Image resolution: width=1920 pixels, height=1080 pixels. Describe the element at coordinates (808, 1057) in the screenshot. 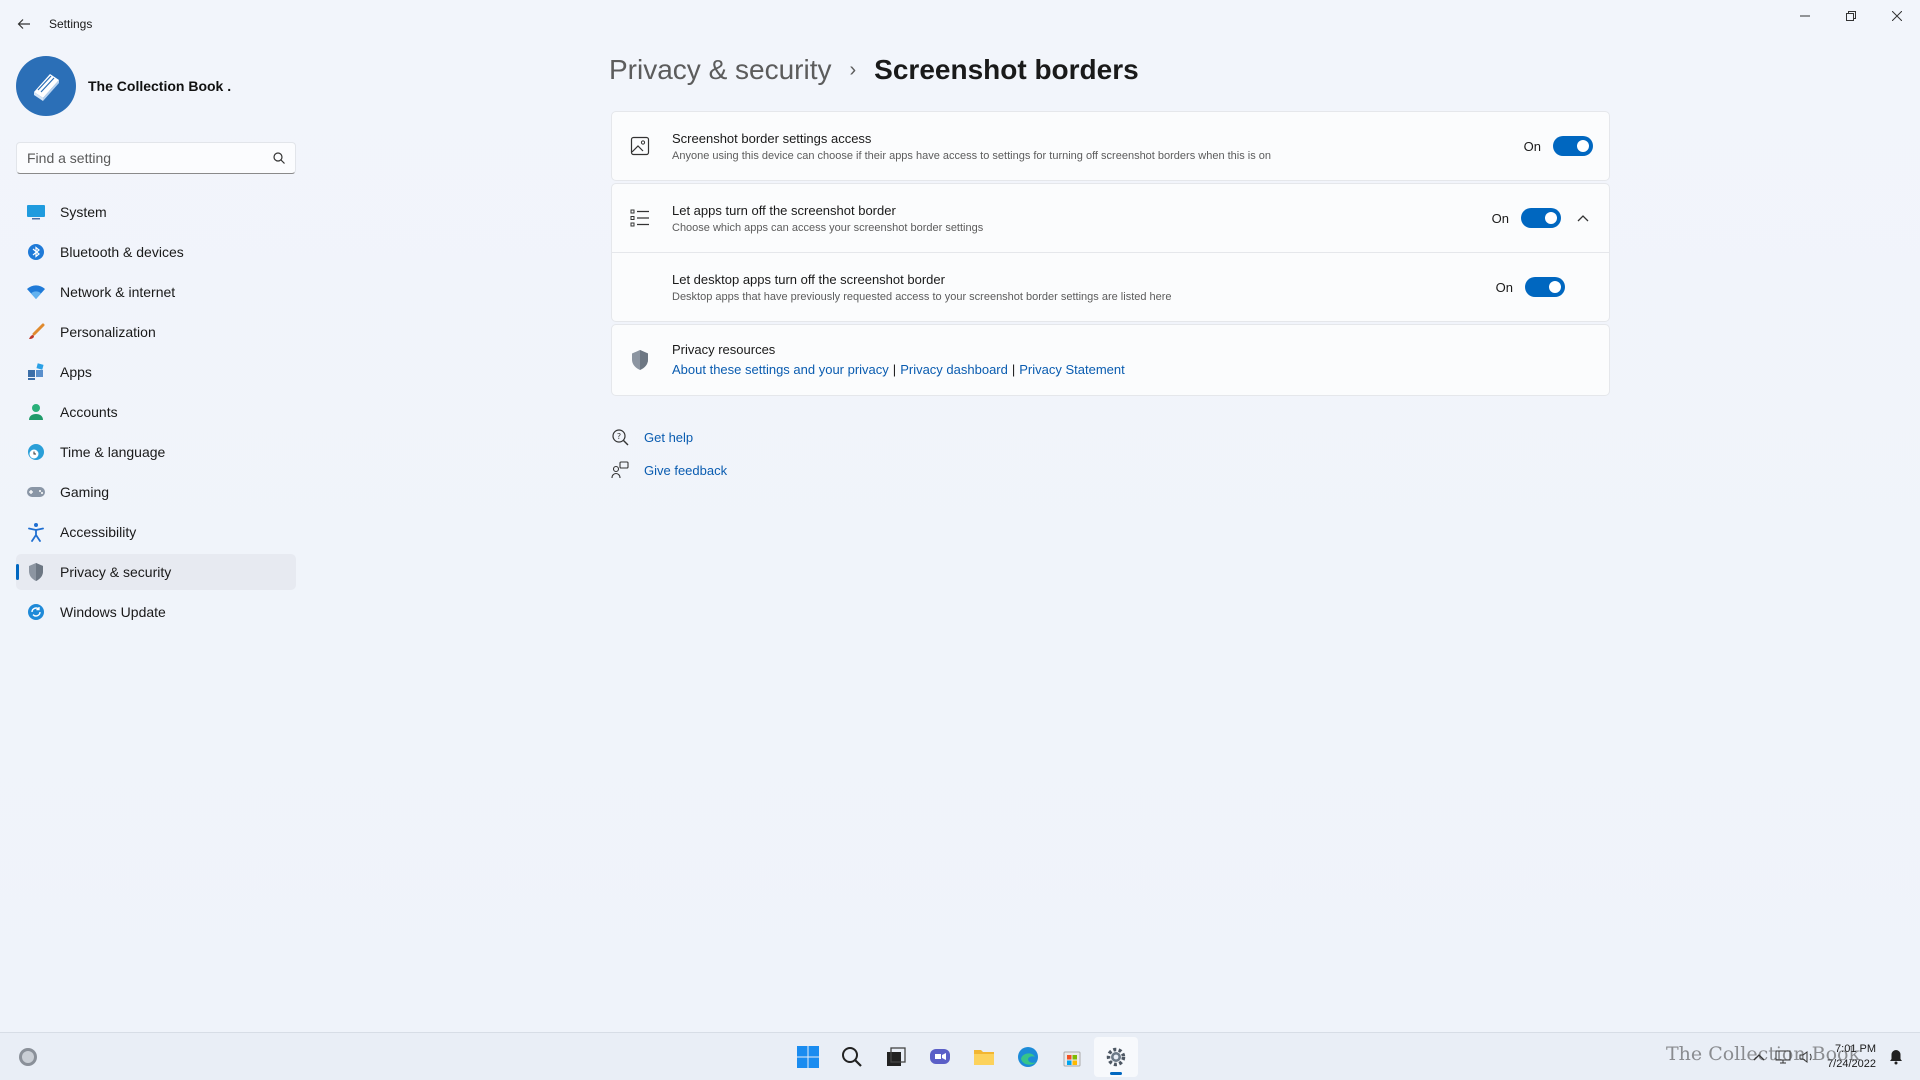

I see `start-button` at that location.